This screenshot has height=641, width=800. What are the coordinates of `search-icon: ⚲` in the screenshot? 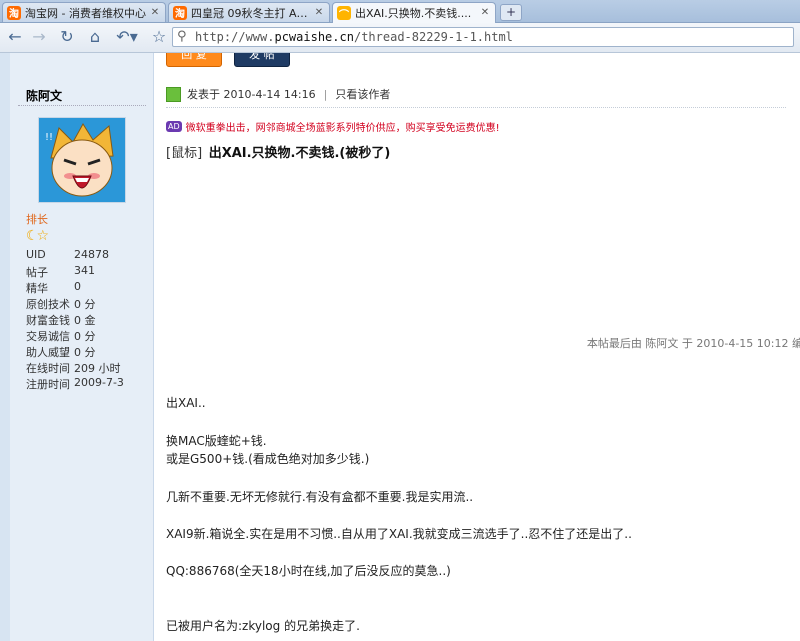 It's located at (182, 36).